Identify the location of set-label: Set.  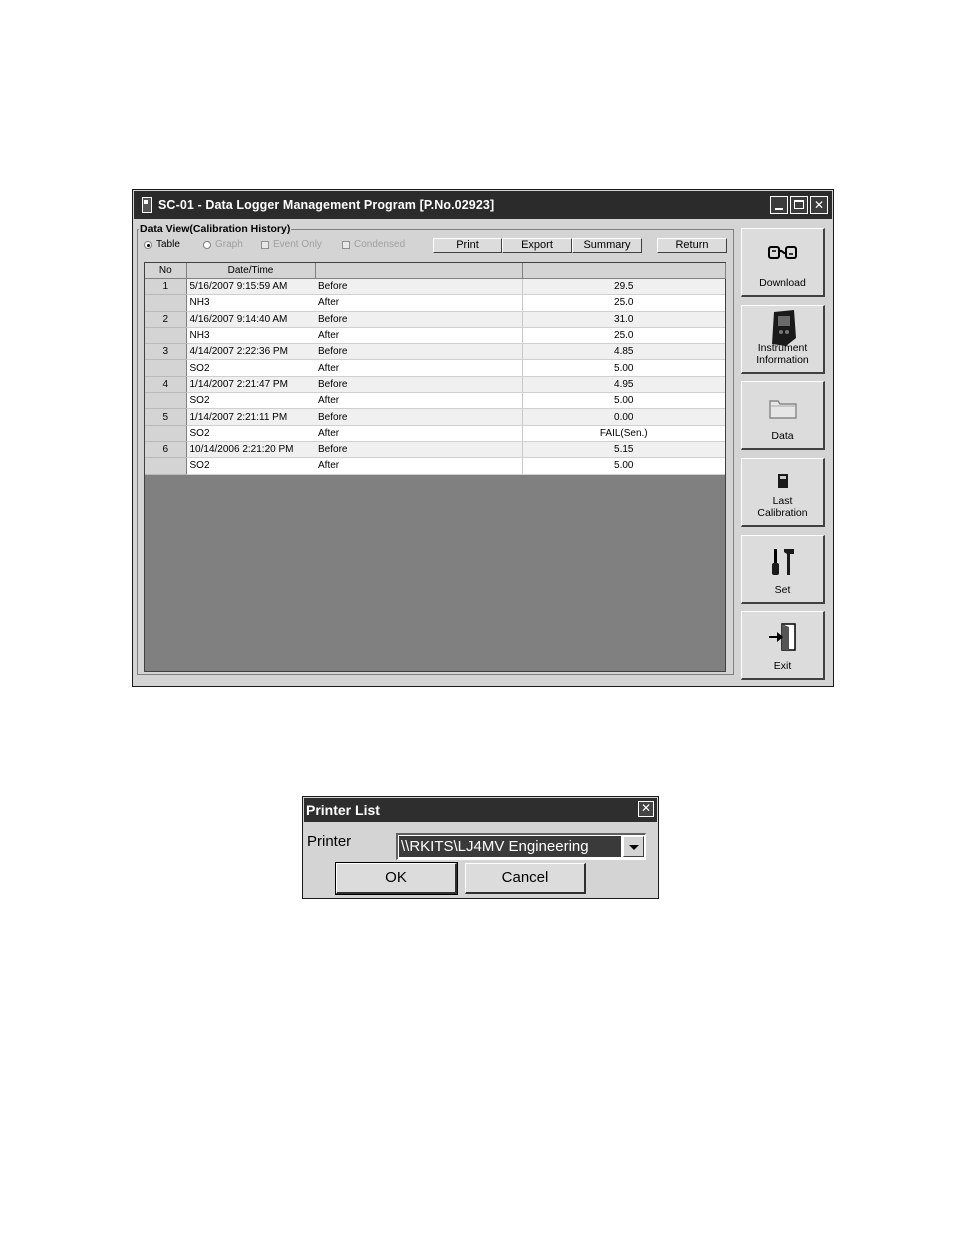
(782, 590).